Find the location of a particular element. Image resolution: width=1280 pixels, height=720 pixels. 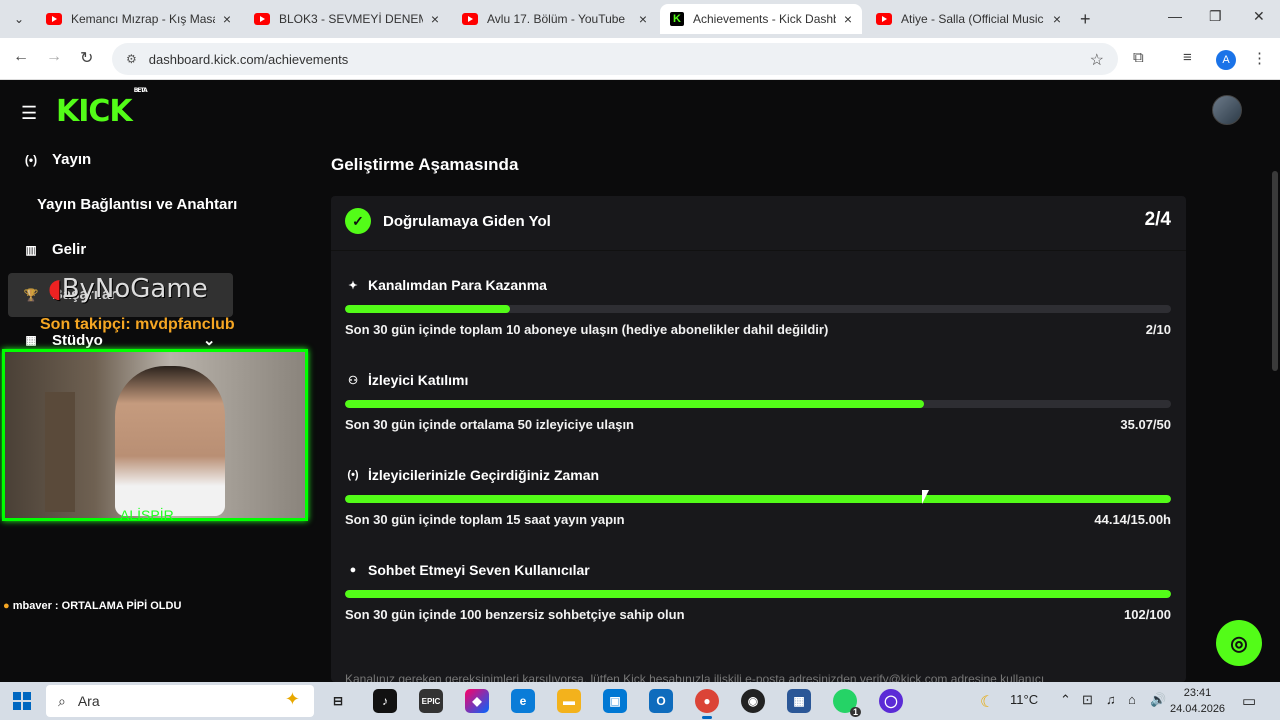

goal-title-text: Kanalımdan Para Kazanma is located at coordinates (457, 285).